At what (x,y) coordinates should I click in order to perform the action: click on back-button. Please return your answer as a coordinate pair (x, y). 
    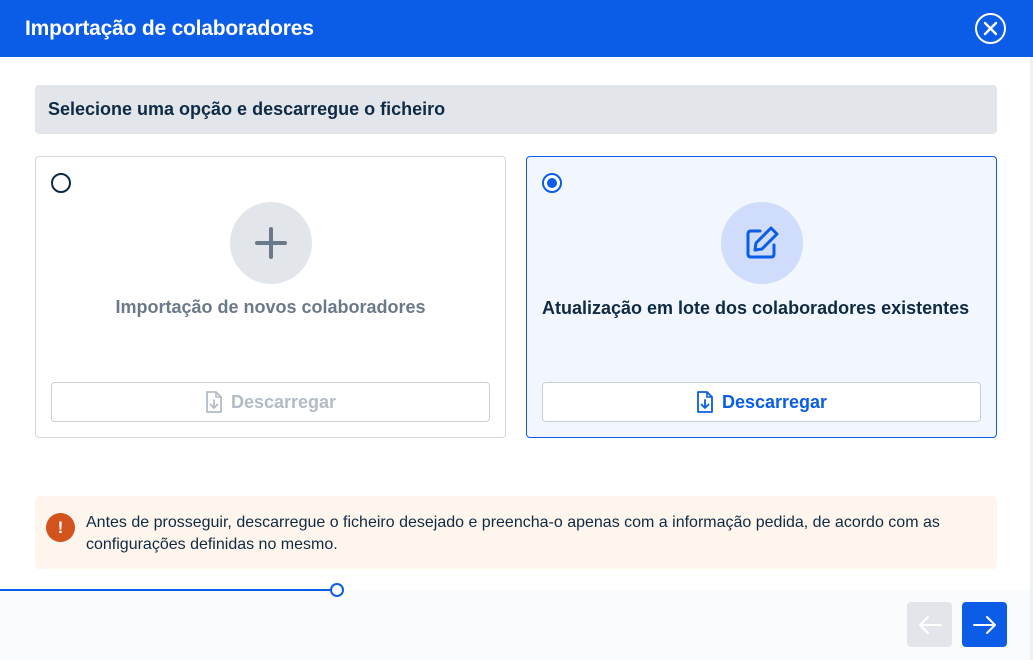
    Looking at the image, I should click on (929, 624).